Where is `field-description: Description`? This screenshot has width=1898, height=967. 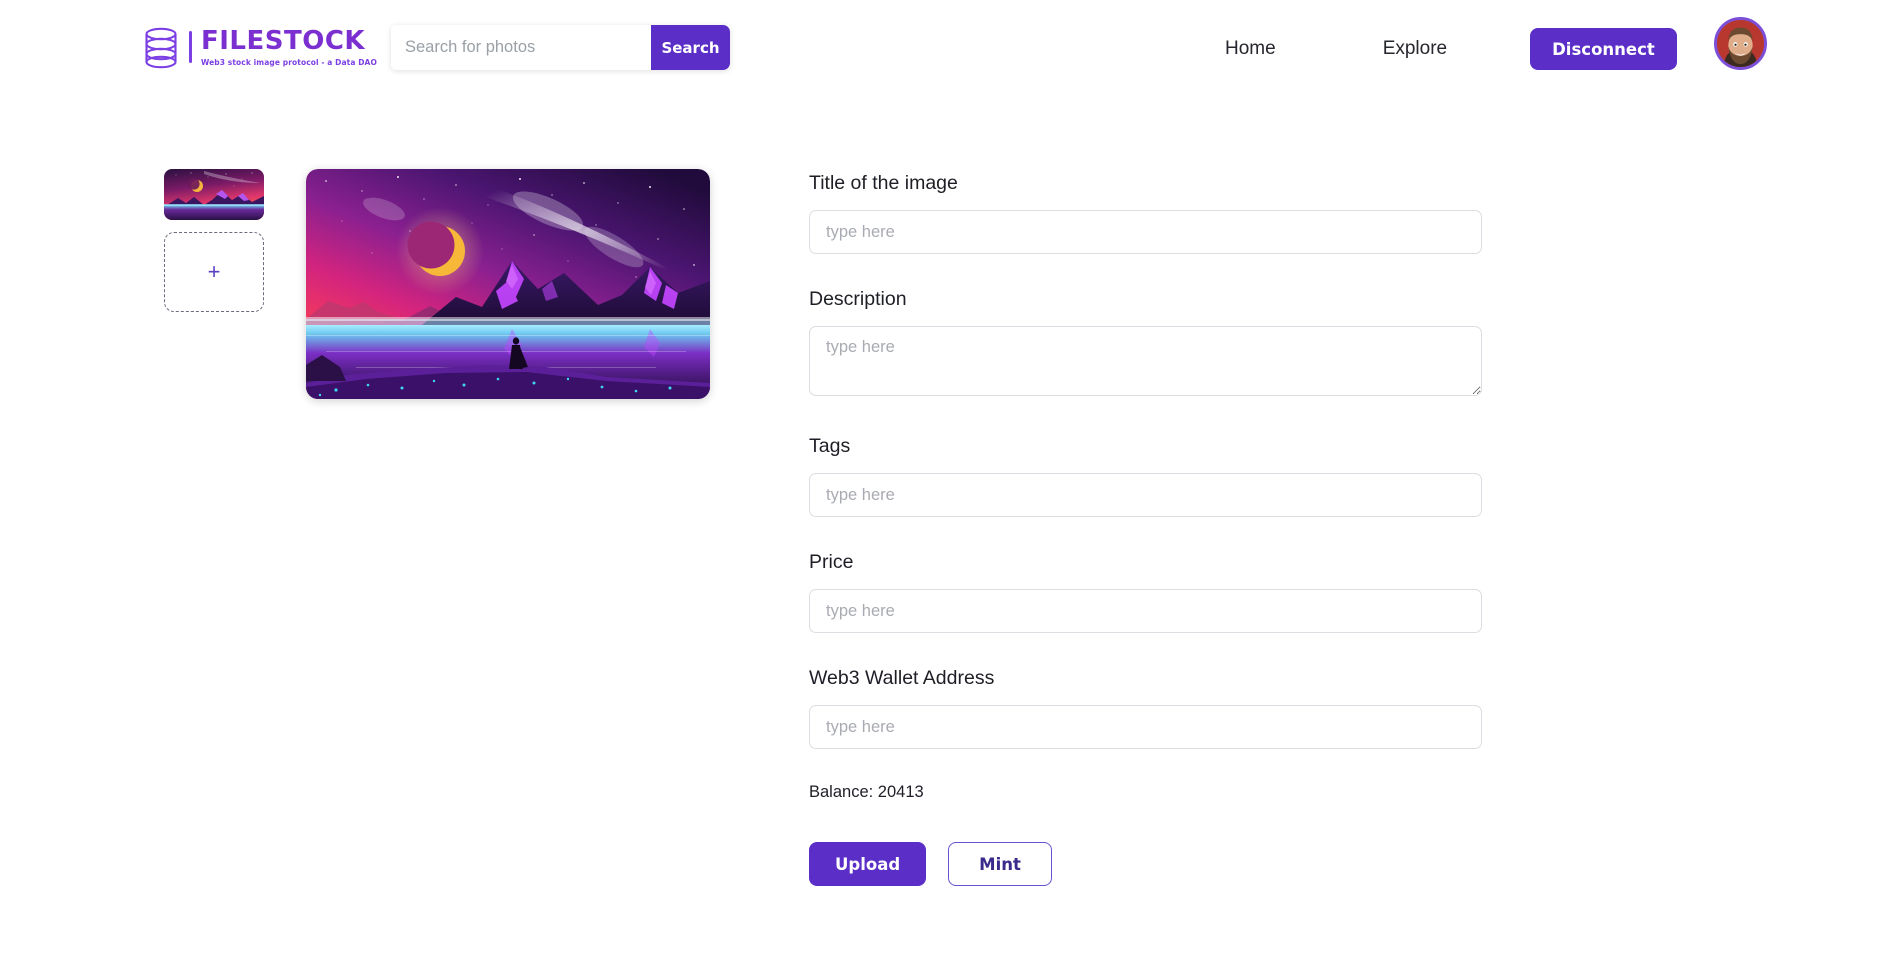 field-description: Description is located at coordinates (1145, 344).